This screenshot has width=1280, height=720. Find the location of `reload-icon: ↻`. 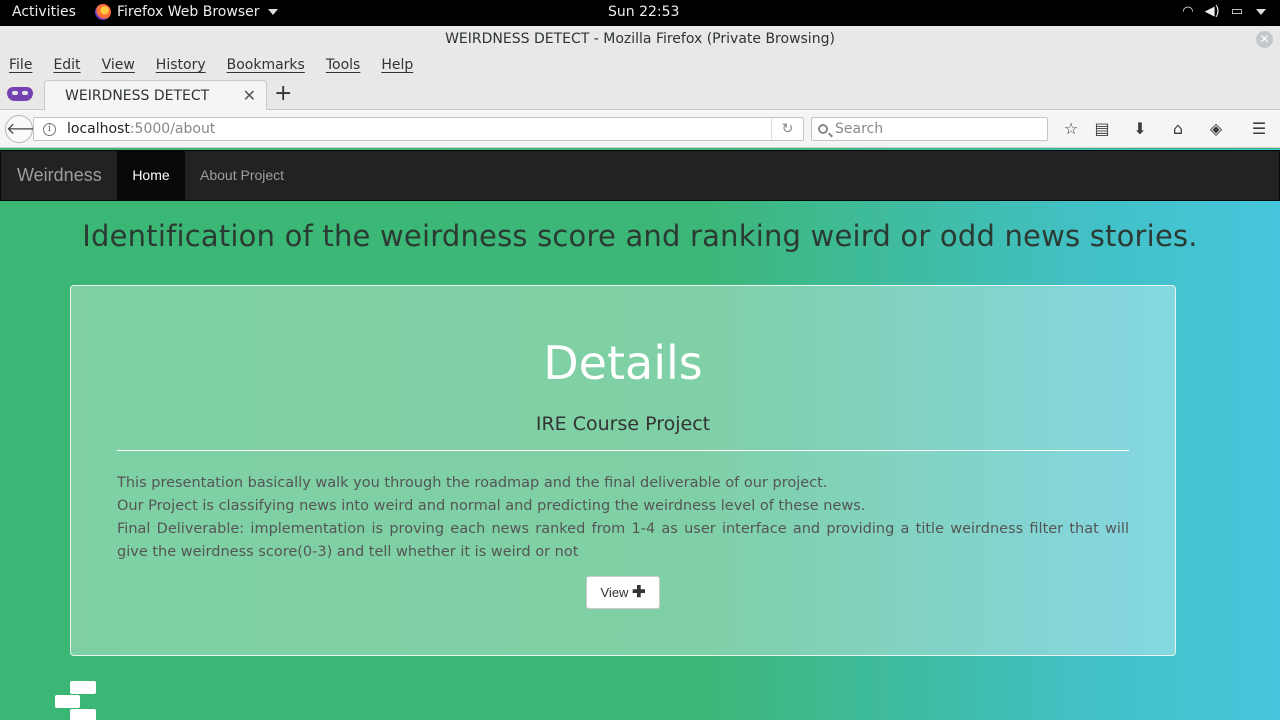

reload-icon: ↻ is located at coordinates (787, 129).